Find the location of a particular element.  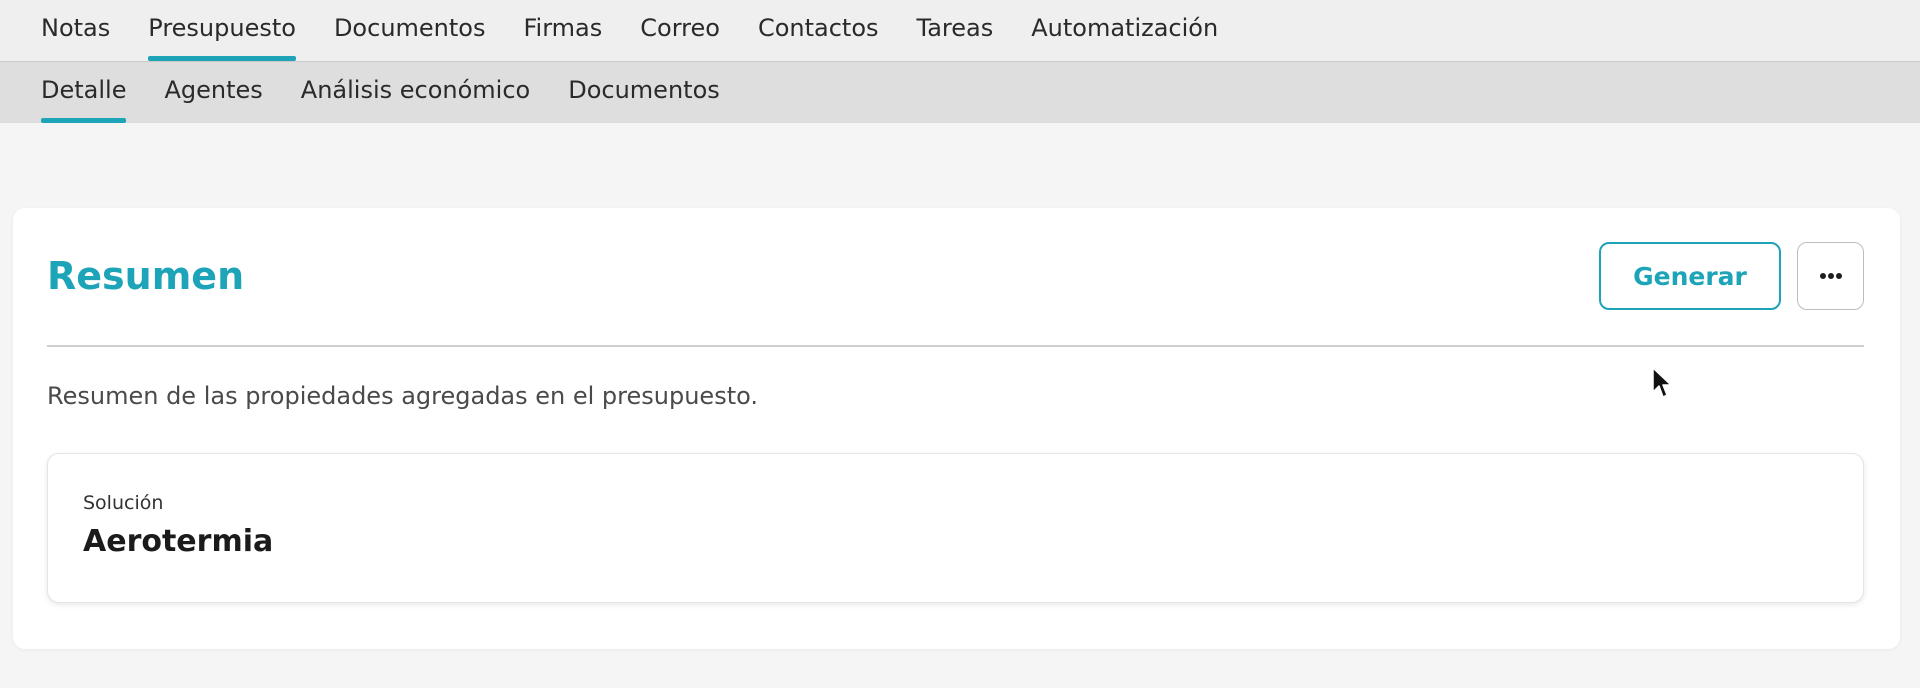

subtab-detalle: Detalle is located at coordinates (84, 92).